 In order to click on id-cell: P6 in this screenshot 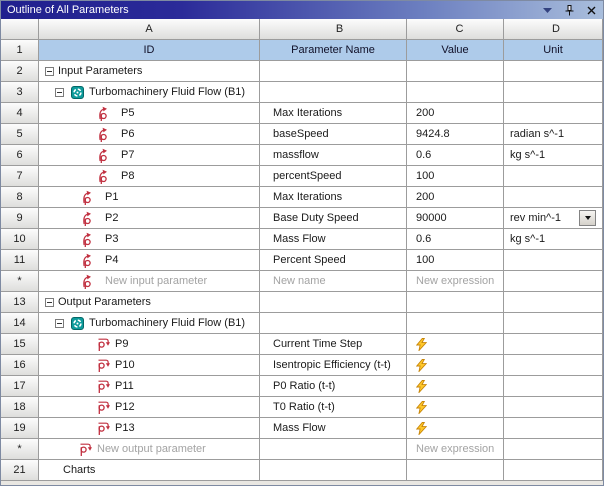, I will do `click(149, 134)`.